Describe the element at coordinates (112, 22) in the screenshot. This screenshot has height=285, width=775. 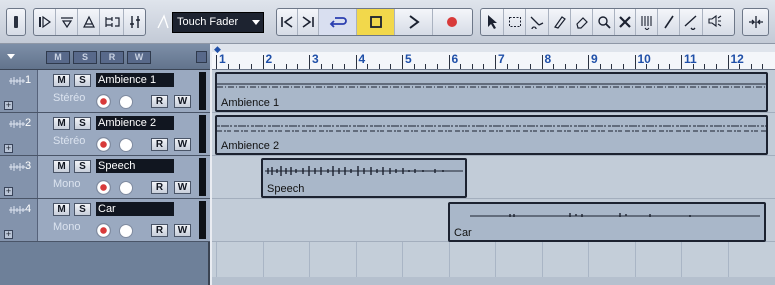
I see `tracks-icon` at that location.